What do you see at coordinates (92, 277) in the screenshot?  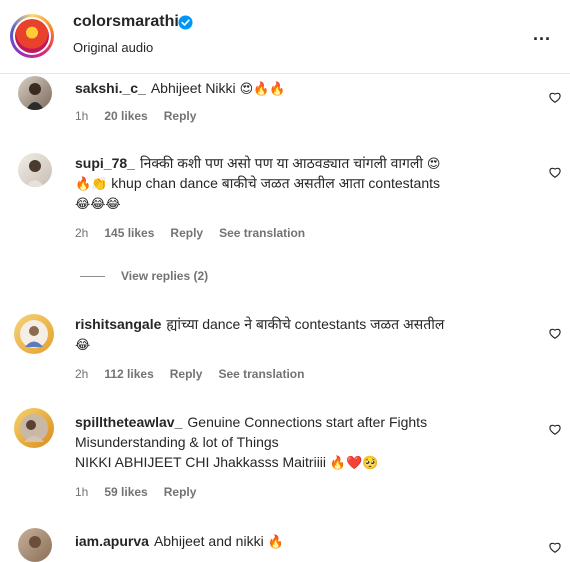 I see `replies-divider` at bounding box center [92, 277].